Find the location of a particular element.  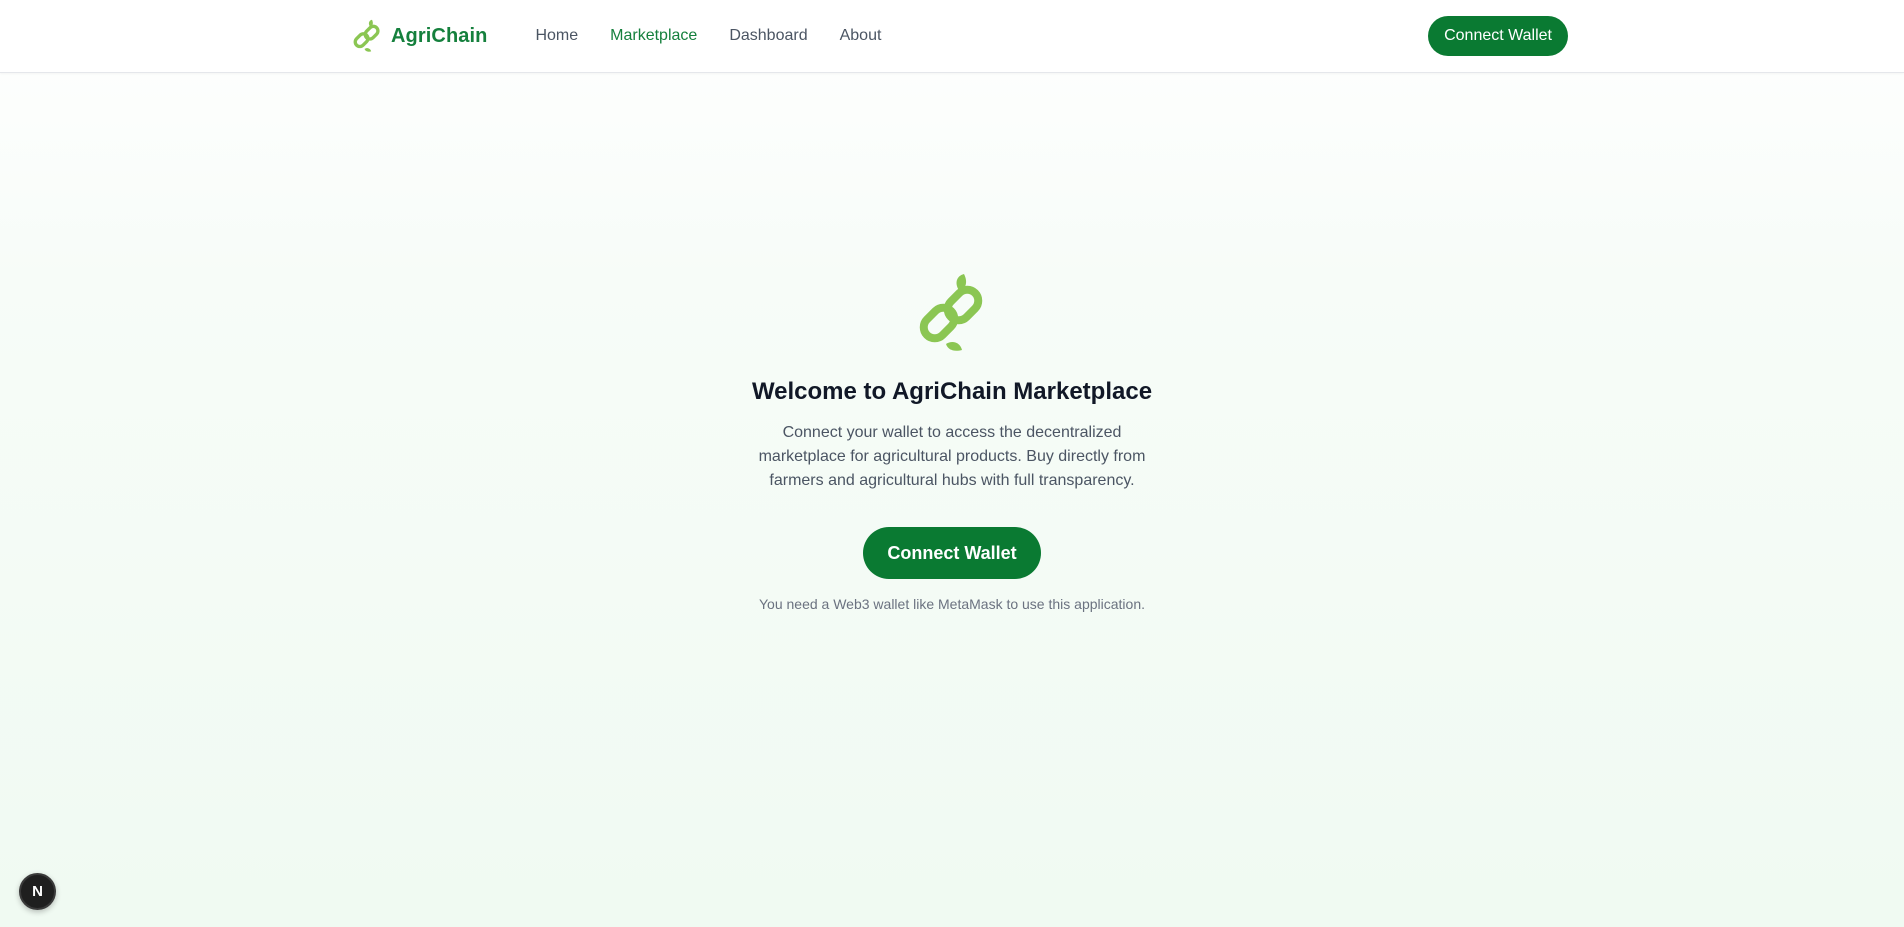

dev-badge-label: N is located at coordinates (37, 891).